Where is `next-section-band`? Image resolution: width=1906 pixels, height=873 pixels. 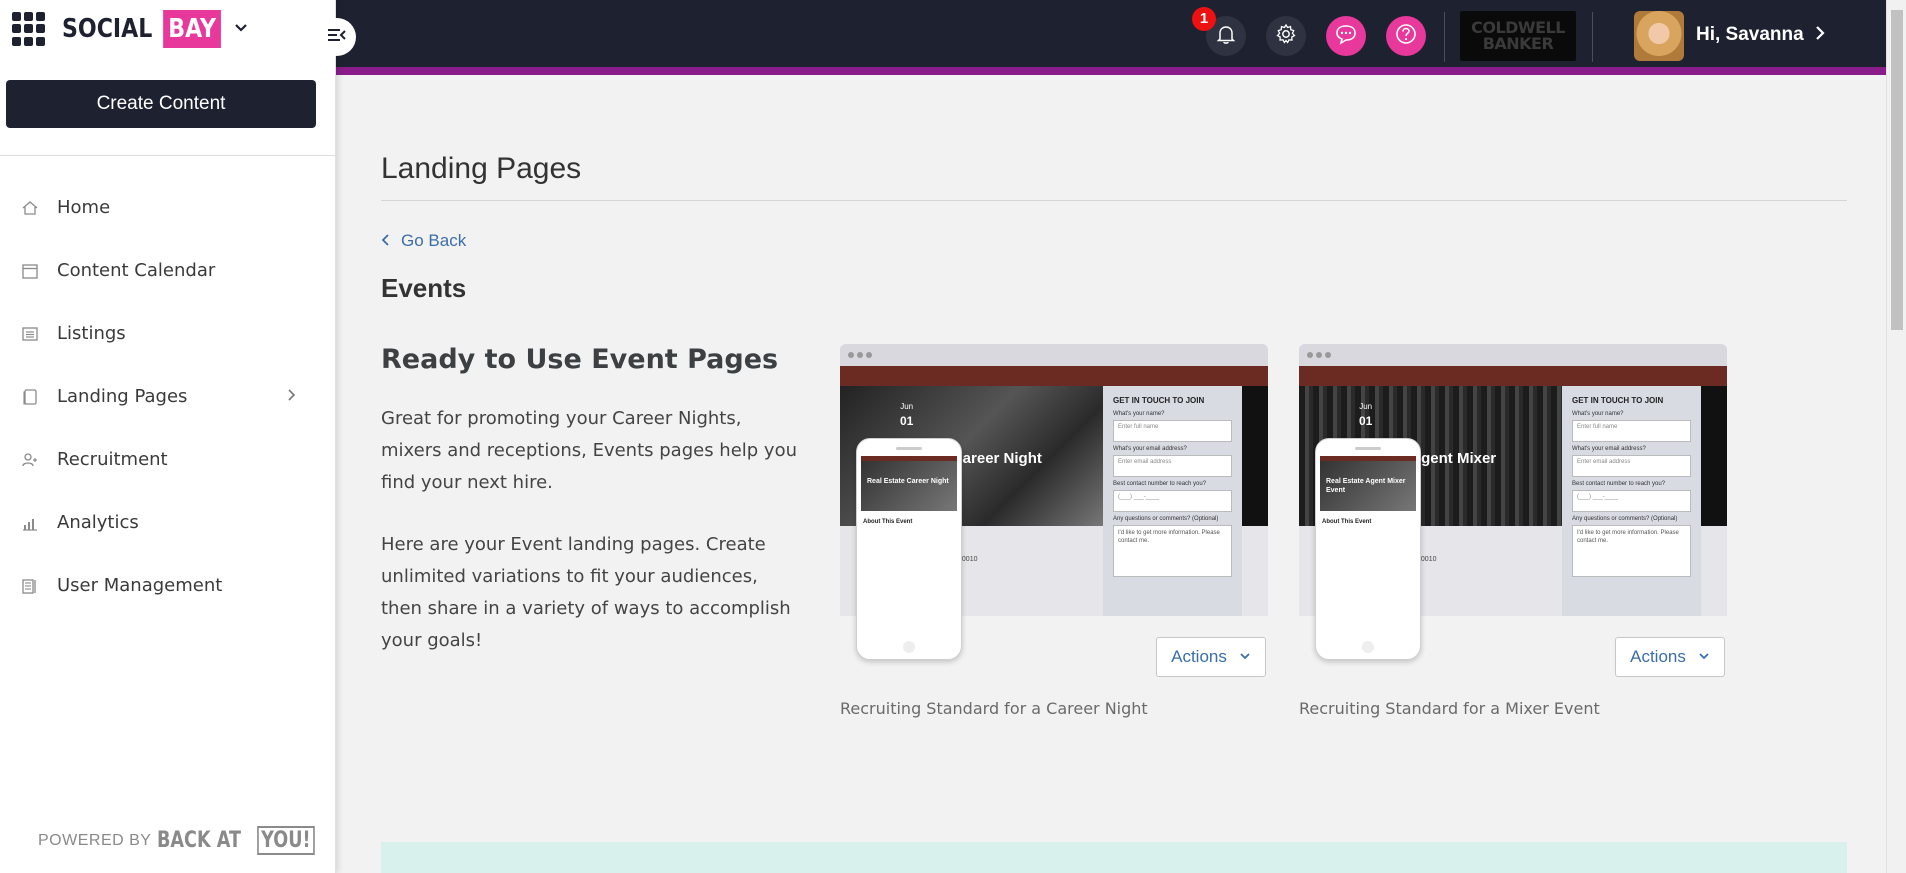 next-section-band is located at coordinates (1114, 857).